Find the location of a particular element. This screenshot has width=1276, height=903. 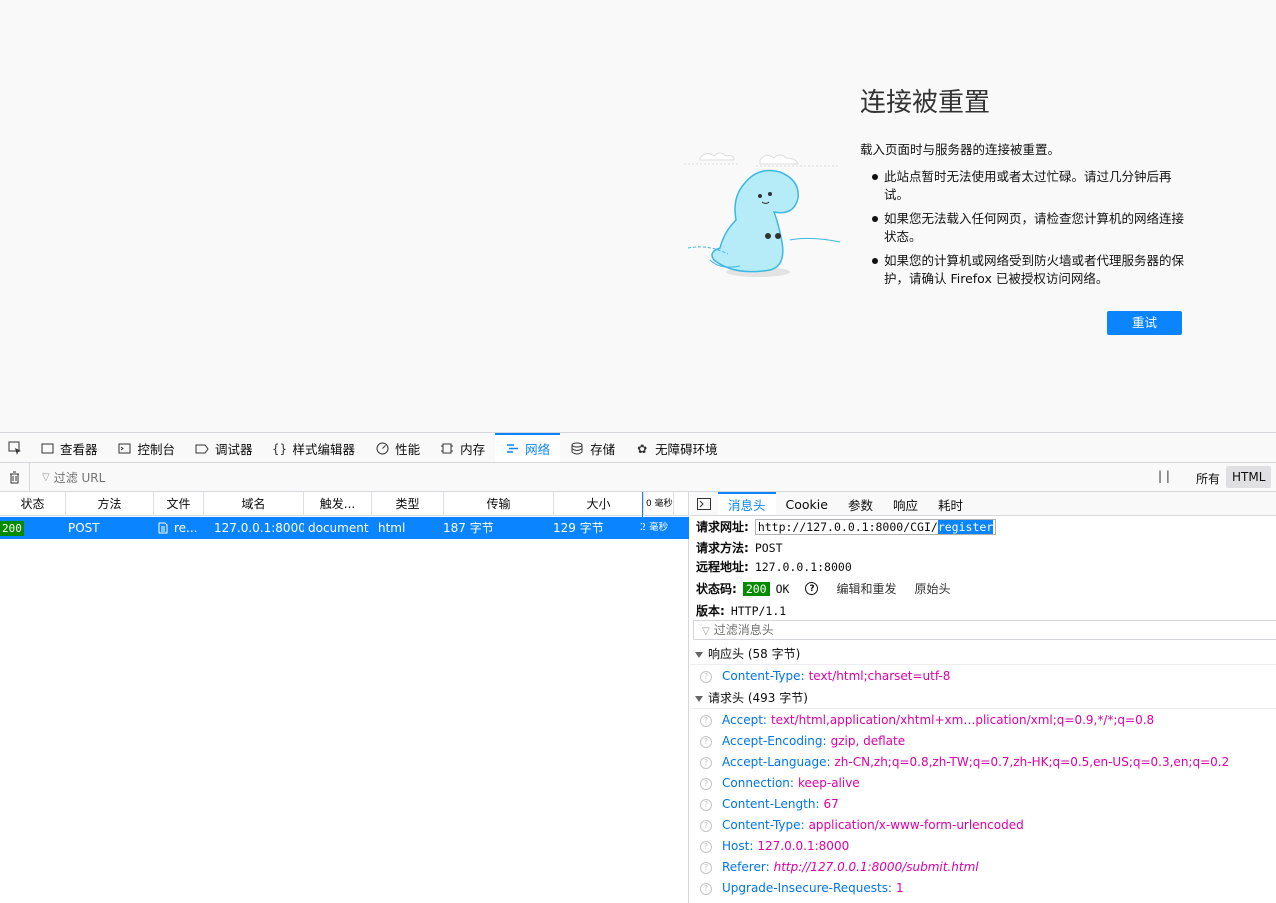

request-cause: document is located at coordinates (338, 528).